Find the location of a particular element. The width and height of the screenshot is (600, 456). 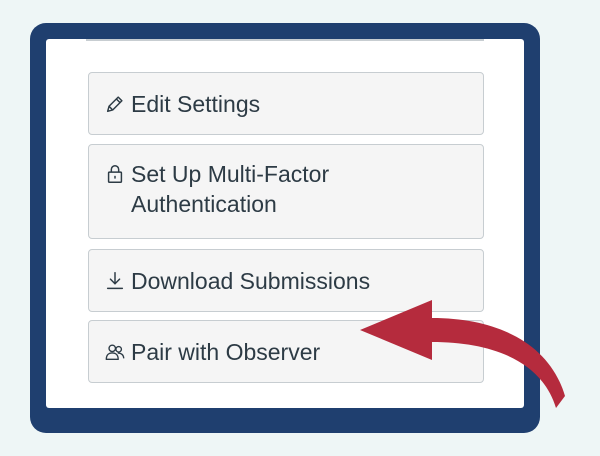

pair-with-observer-button: Pair with Observer is located at coordinates (286, 351).